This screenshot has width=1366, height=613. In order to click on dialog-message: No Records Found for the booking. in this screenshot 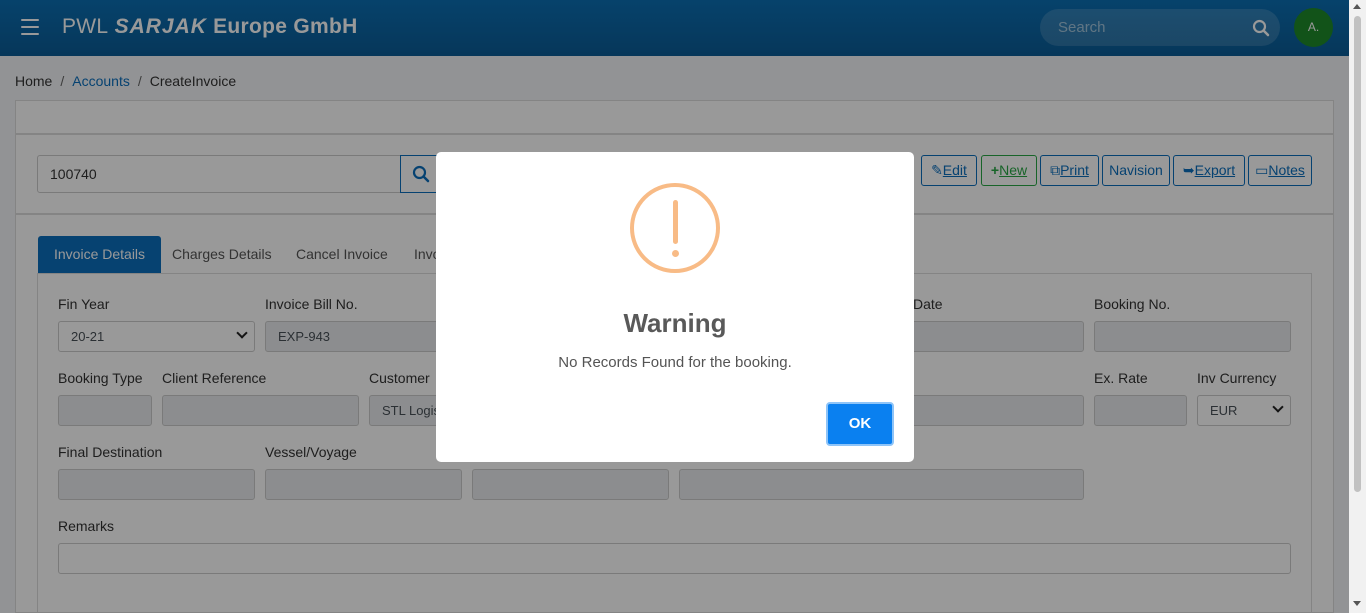, I will do `click(675, 362)`.